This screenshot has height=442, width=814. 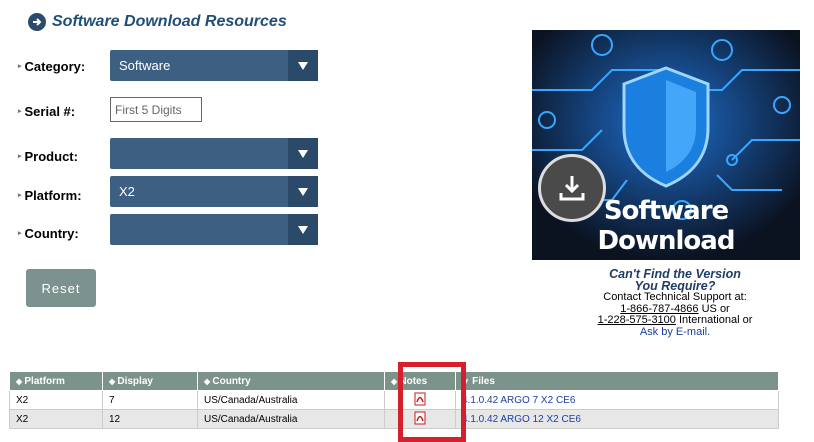 I want to click on file-link: 4.1.0.42 ARGO 12 X2 CE6, so click(x=617, y=419).